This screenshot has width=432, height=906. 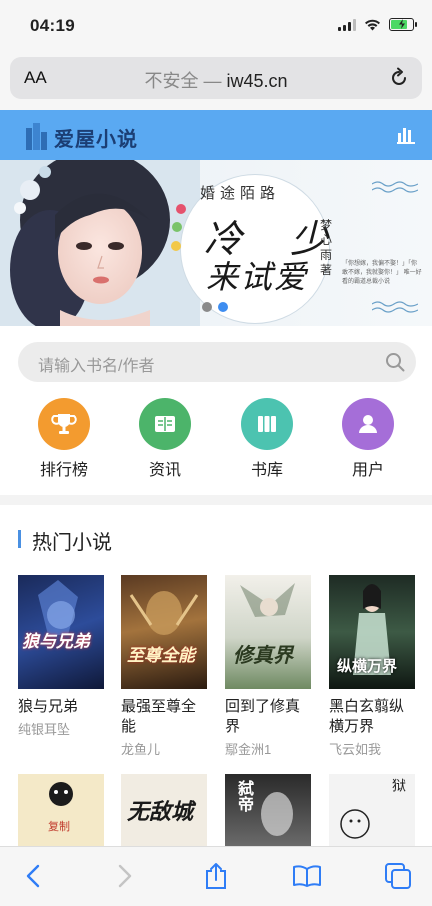 What do you see at coordinates (368, 424) in the screenshot?
I see `user-icon` at bounding box center [368, 424].